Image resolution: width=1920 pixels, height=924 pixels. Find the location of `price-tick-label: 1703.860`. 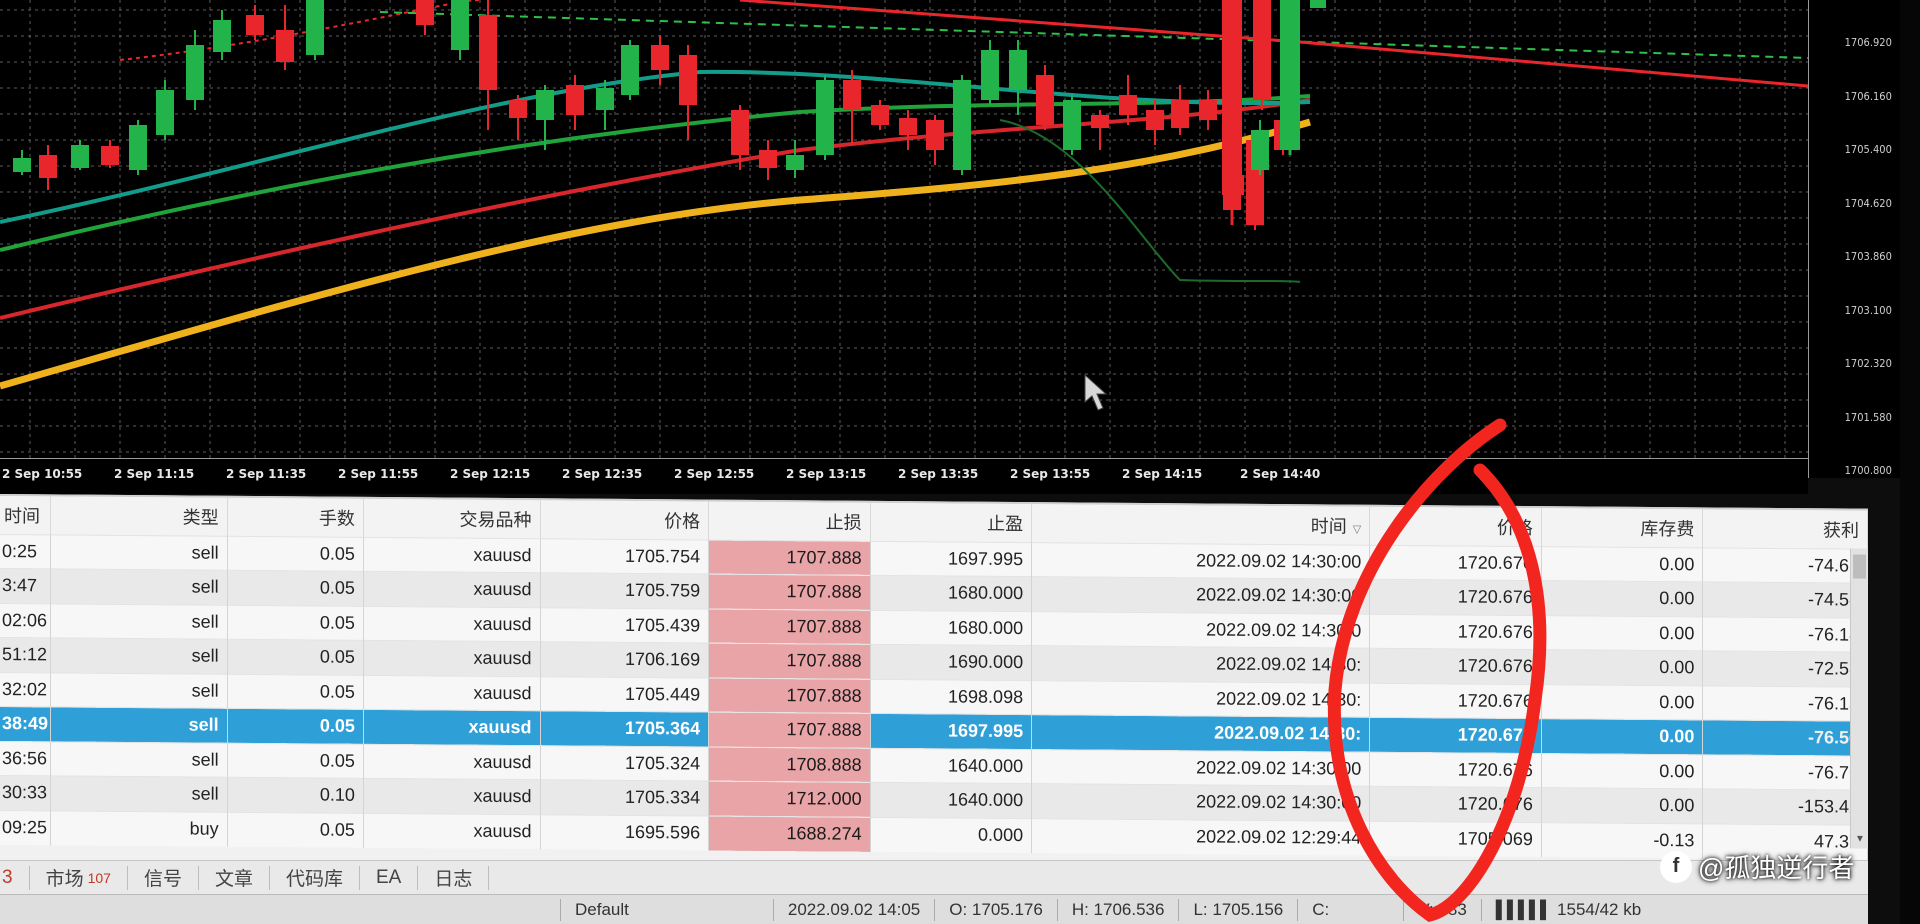

price-tick-label: 1703.860 is located at coordinates (1868, 256).